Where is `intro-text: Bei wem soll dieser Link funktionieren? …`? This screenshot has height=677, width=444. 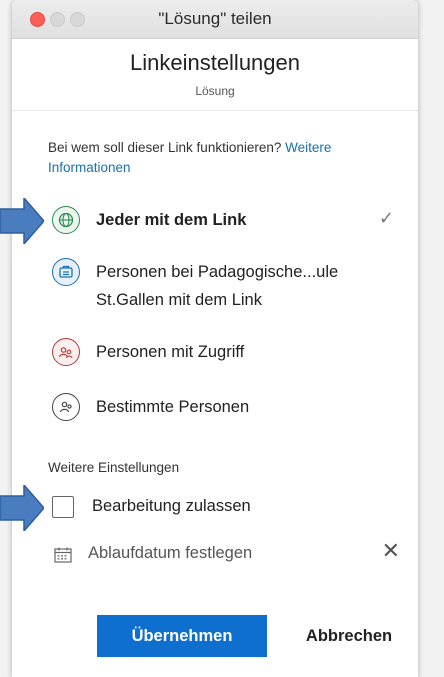
intro-text: Bei wem soll dieser Link funktionieren? … is located at coordinates (208, 158).